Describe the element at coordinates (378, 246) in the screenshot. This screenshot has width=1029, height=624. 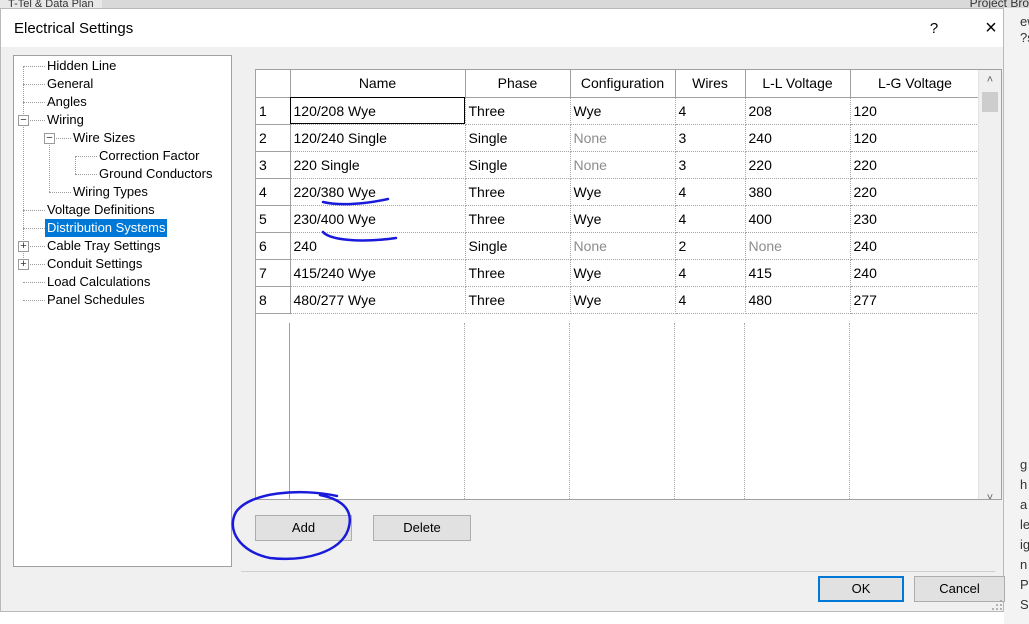
I see `cell-name: 240` at that location.